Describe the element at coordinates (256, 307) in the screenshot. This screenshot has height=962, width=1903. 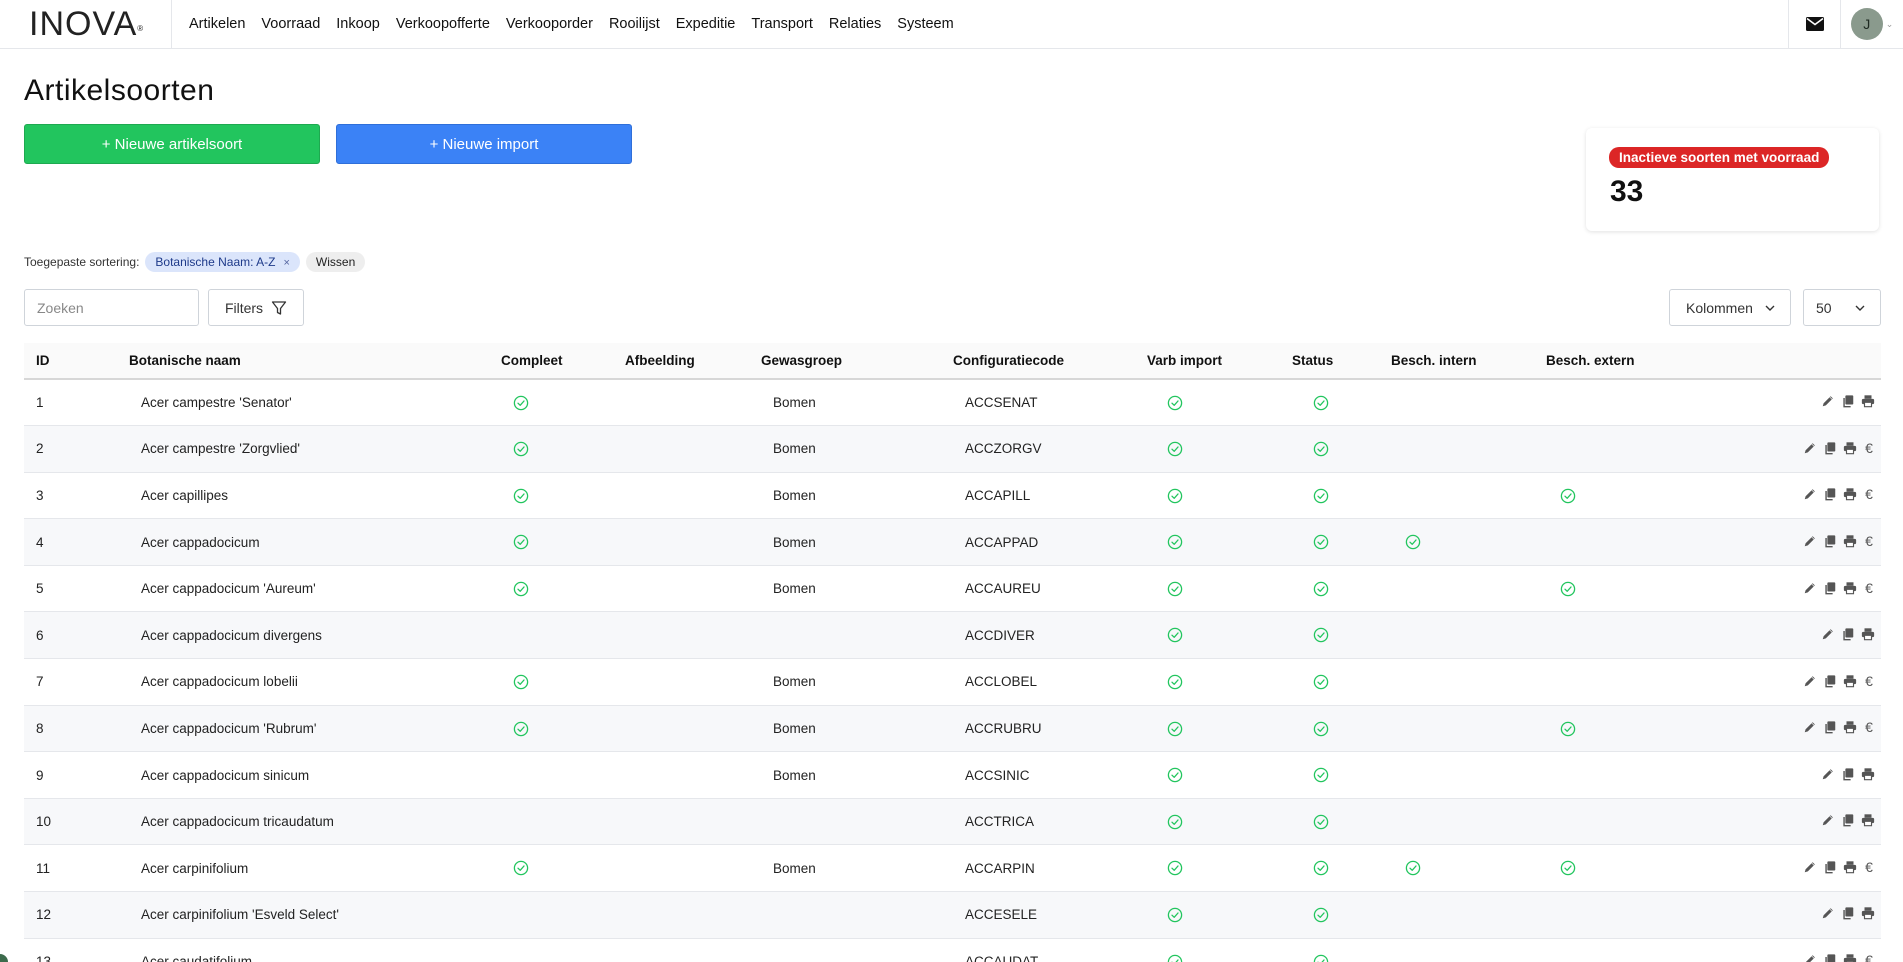
I see `filters-button: Filters` at that location.